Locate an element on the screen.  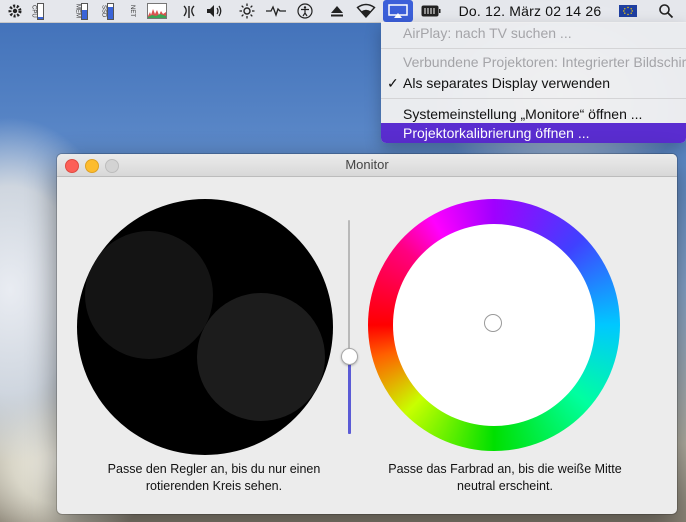
window-titlebar: Monitor is located at coordinates (367, 165).